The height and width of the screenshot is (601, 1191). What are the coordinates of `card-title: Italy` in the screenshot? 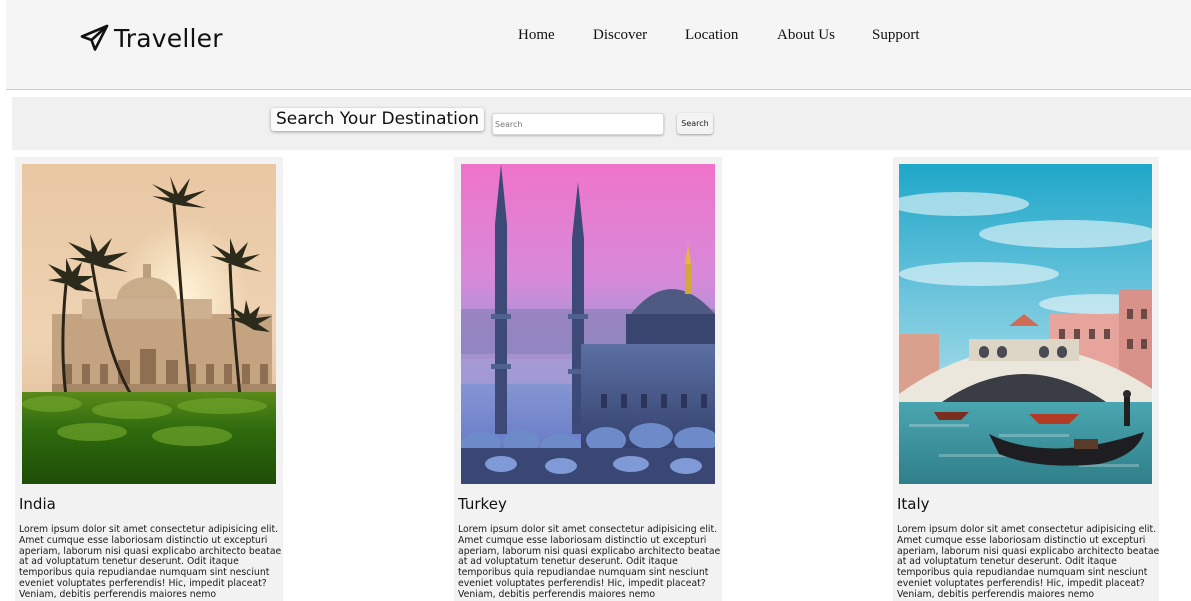 It's located at (913, 504).